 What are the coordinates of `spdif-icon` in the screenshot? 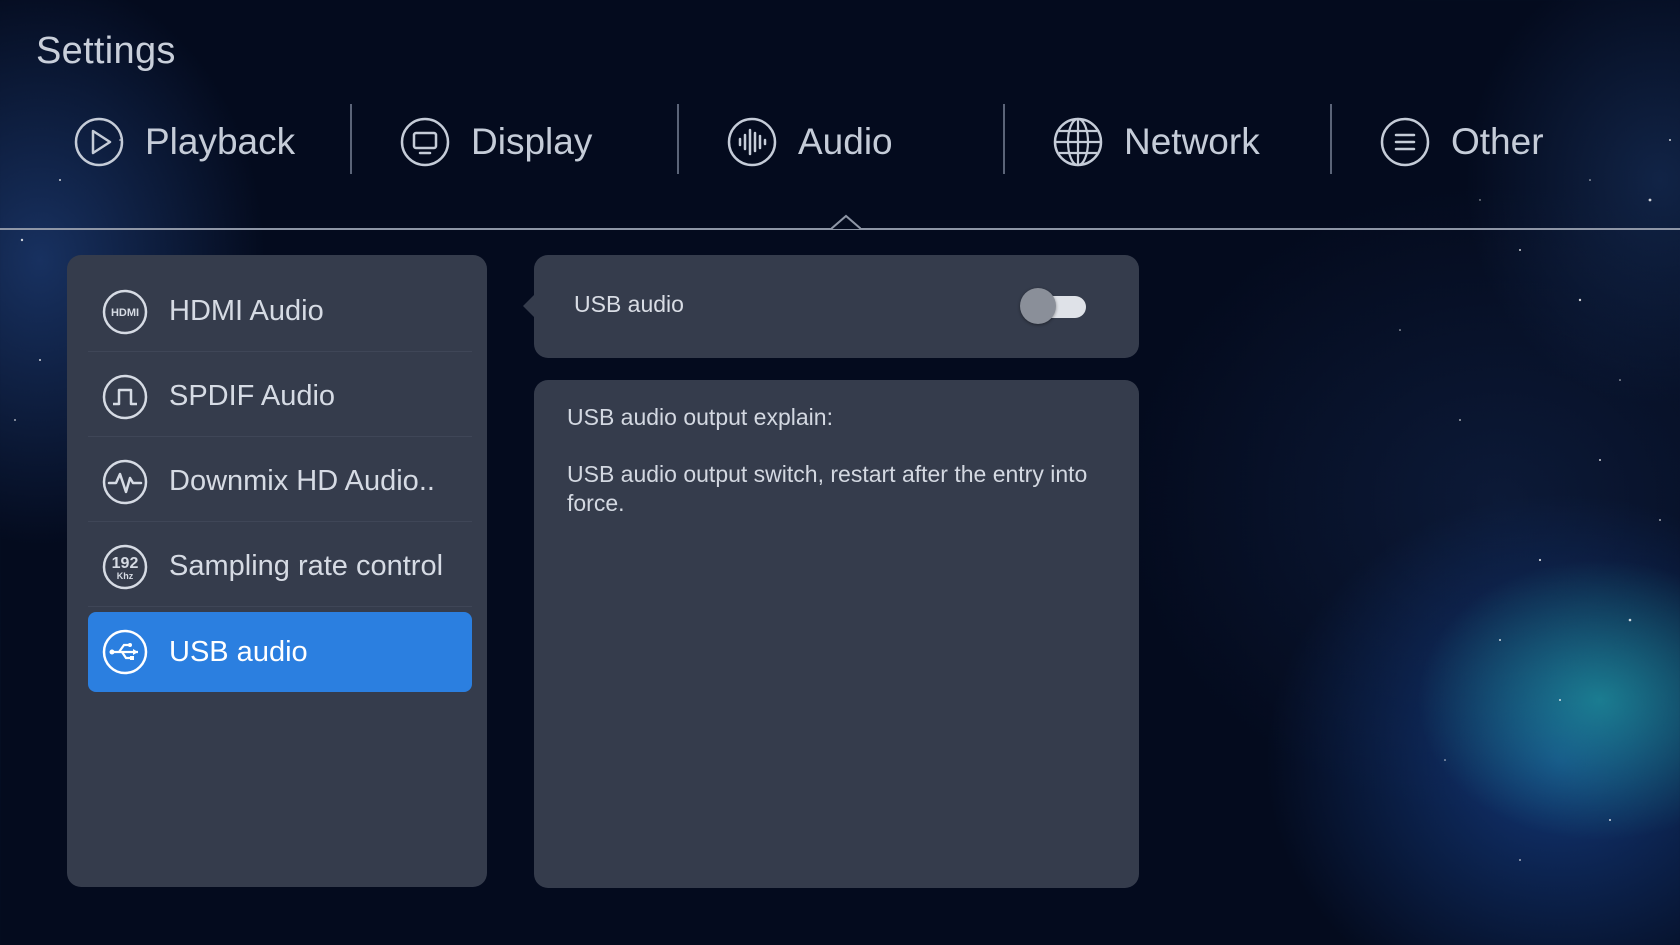 It's located at (125, 397).